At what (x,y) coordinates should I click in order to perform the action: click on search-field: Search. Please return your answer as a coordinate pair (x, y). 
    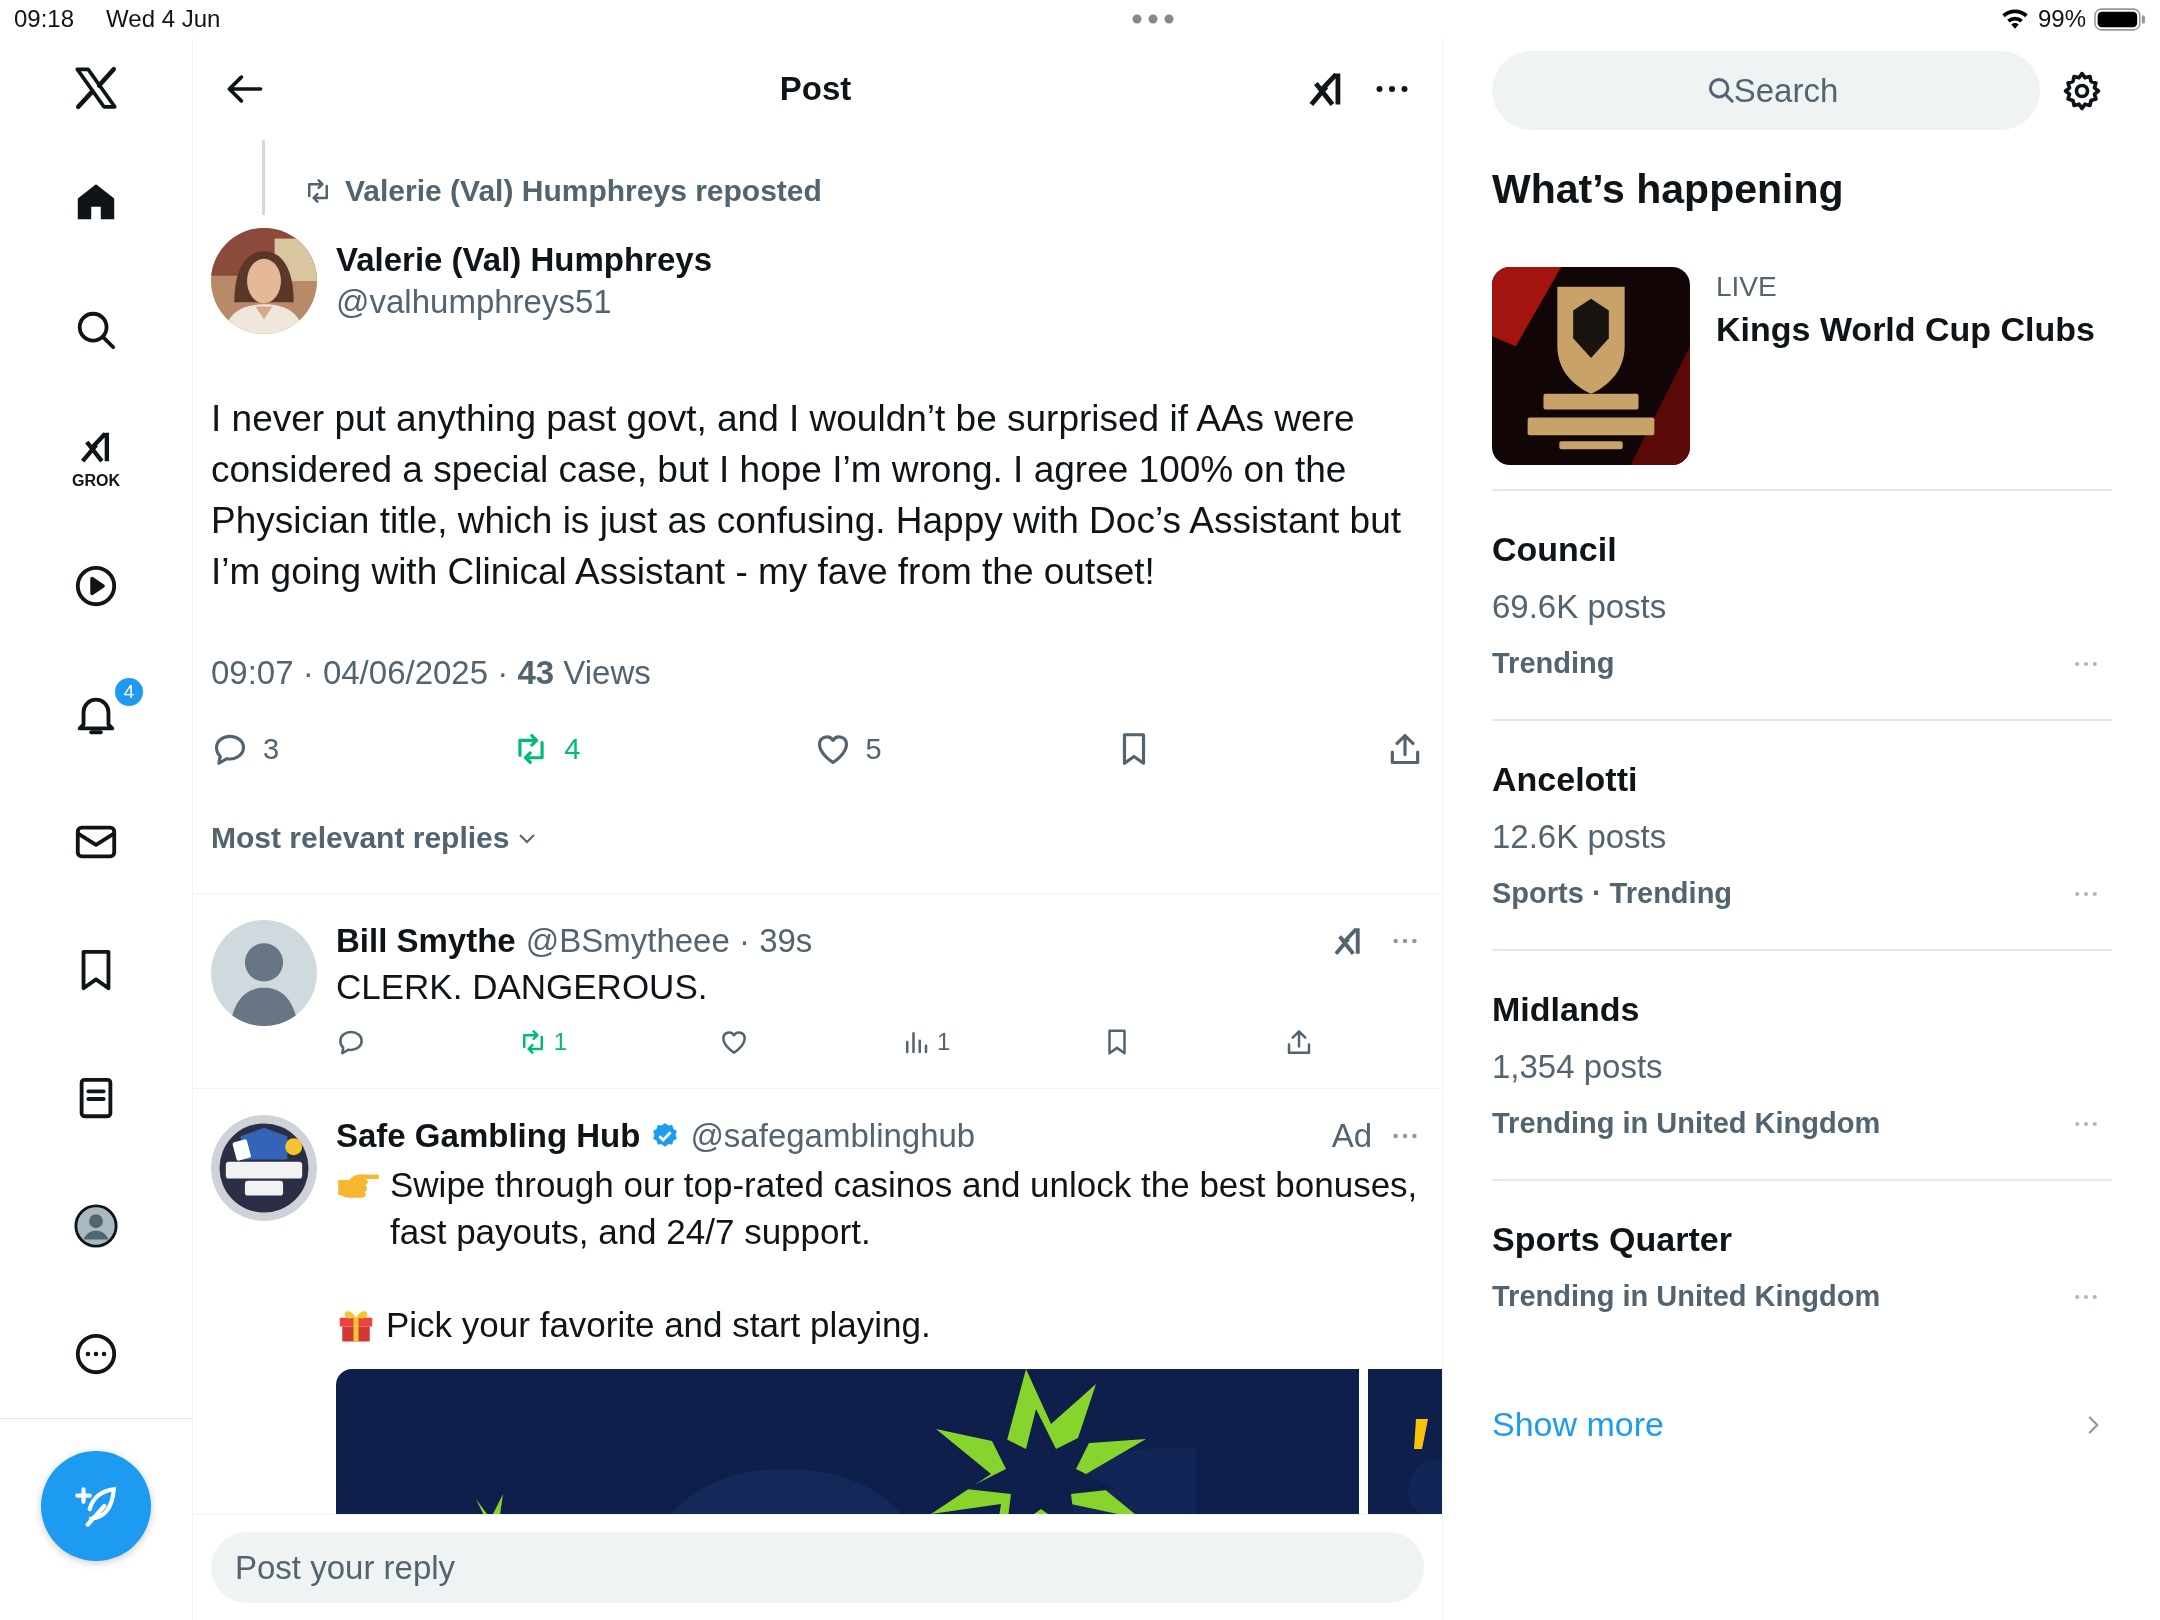
    Looking at the image, I should click on (1766, 90).